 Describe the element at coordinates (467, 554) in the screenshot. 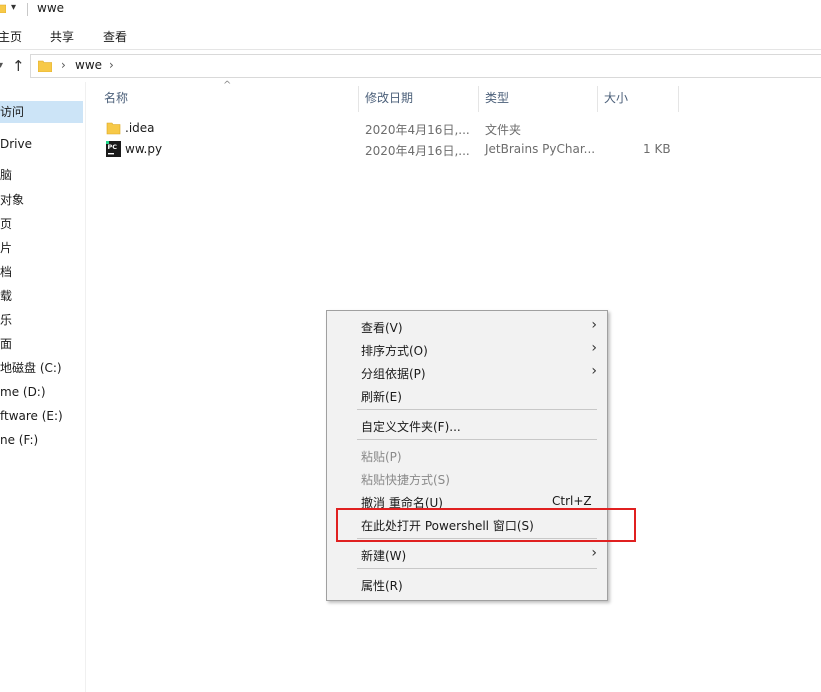

I see `menu-item-new: 新建(W) ›` at that location.